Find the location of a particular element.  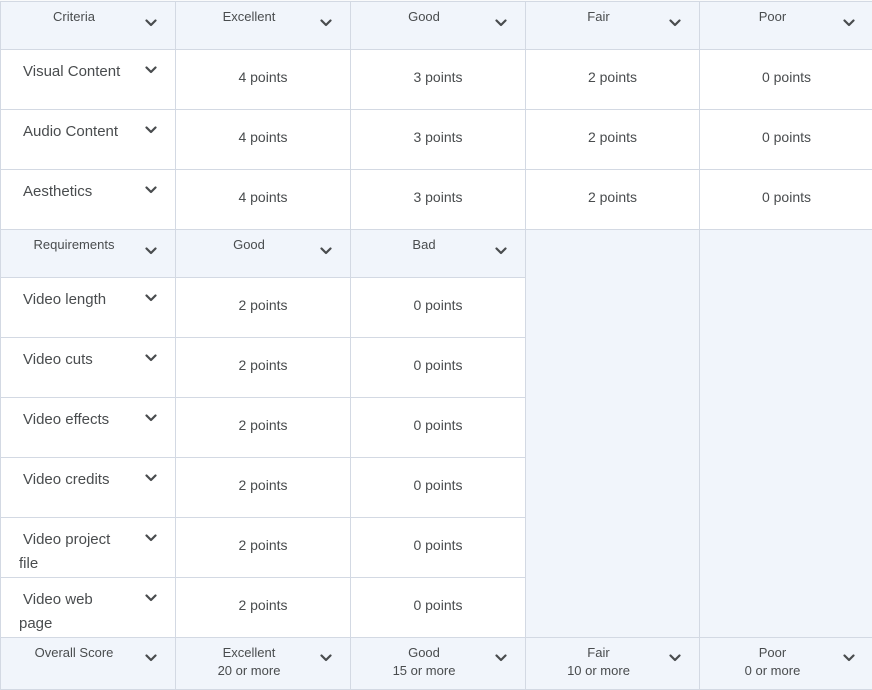

overall-level-fair: Fair 10 or more is located at coordinates (612, 663).